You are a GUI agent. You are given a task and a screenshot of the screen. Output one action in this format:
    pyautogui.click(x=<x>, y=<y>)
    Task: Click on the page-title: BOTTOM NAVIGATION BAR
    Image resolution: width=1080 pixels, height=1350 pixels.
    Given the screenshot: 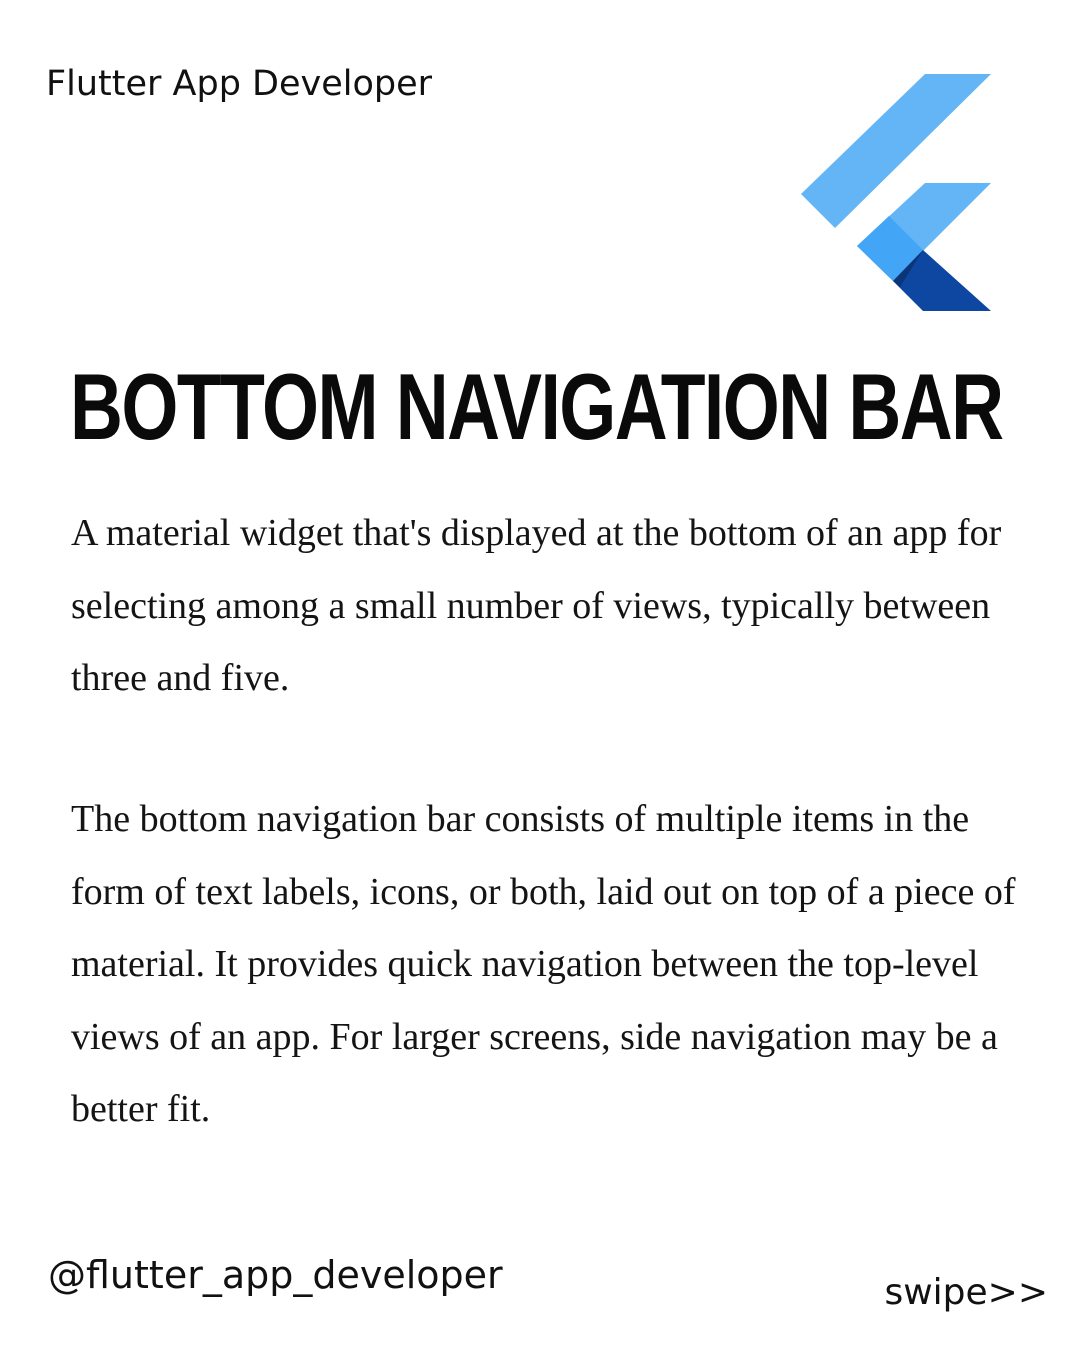 What is the action you would take?
    pyautogui.click(x=537, y=406)
    